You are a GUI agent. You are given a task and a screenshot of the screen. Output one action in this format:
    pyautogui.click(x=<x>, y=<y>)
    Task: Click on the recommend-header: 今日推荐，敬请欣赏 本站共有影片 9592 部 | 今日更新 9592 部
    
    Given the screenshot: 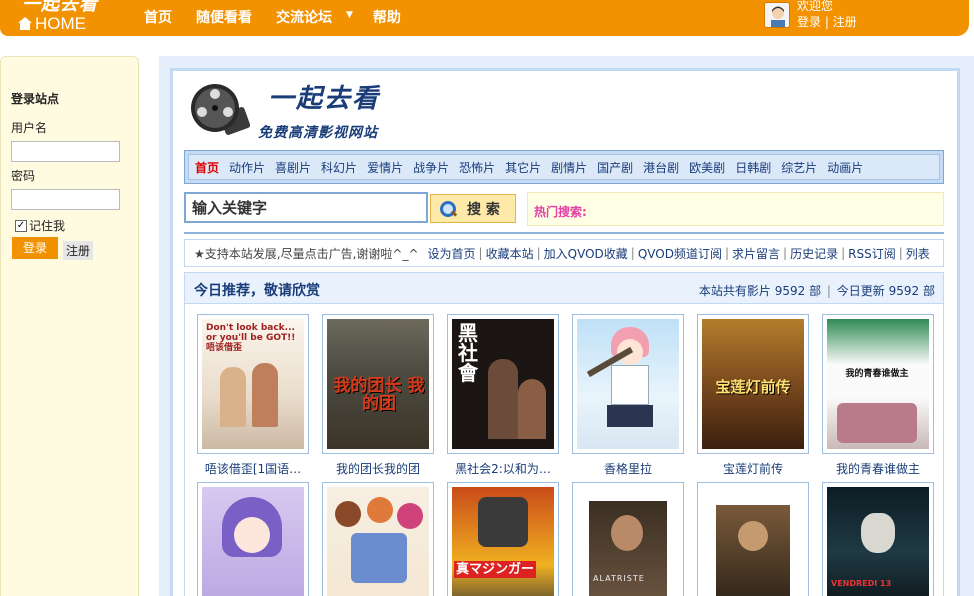 What is the action you would take?
    pyautogui.click(x=564, y=288)
    